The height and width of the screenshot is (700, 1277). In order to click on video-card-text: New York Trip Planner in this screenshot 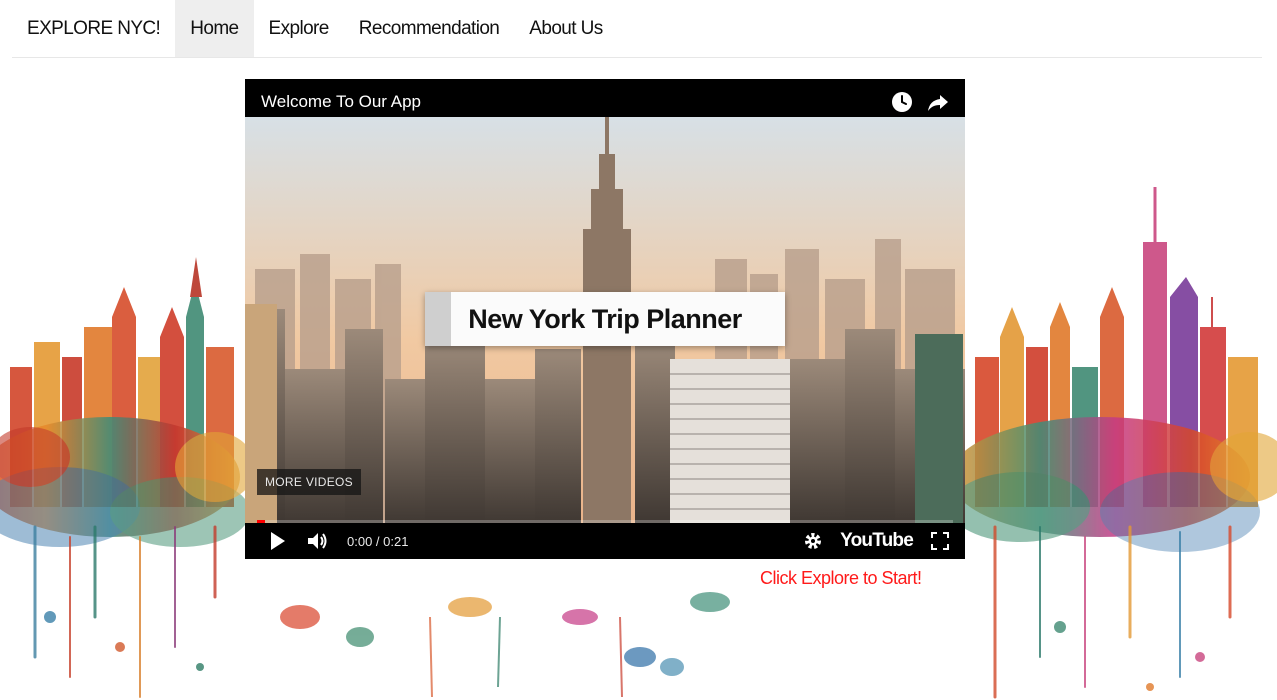, I will do `click(605, 318)`.